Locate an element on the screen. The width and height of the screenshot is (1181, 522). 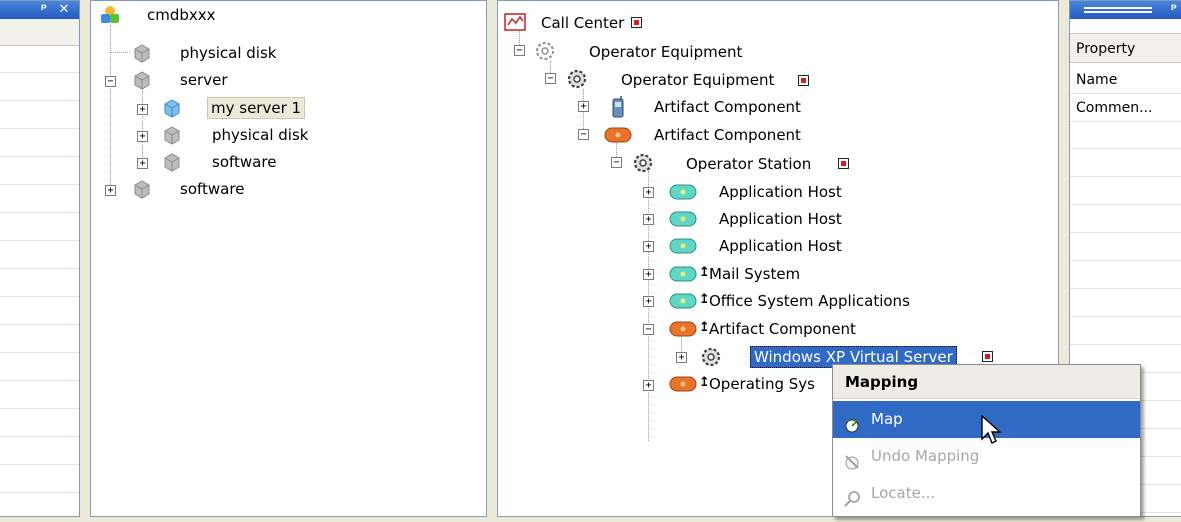
phone-icon is located at coordinates (618, 109).